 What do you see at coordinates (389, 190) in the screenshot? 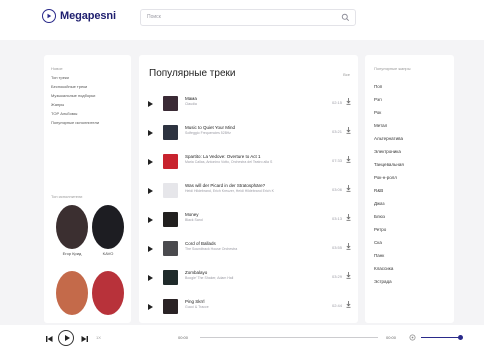
I see `genre-link: R&B` at bounding box center [389, 190].